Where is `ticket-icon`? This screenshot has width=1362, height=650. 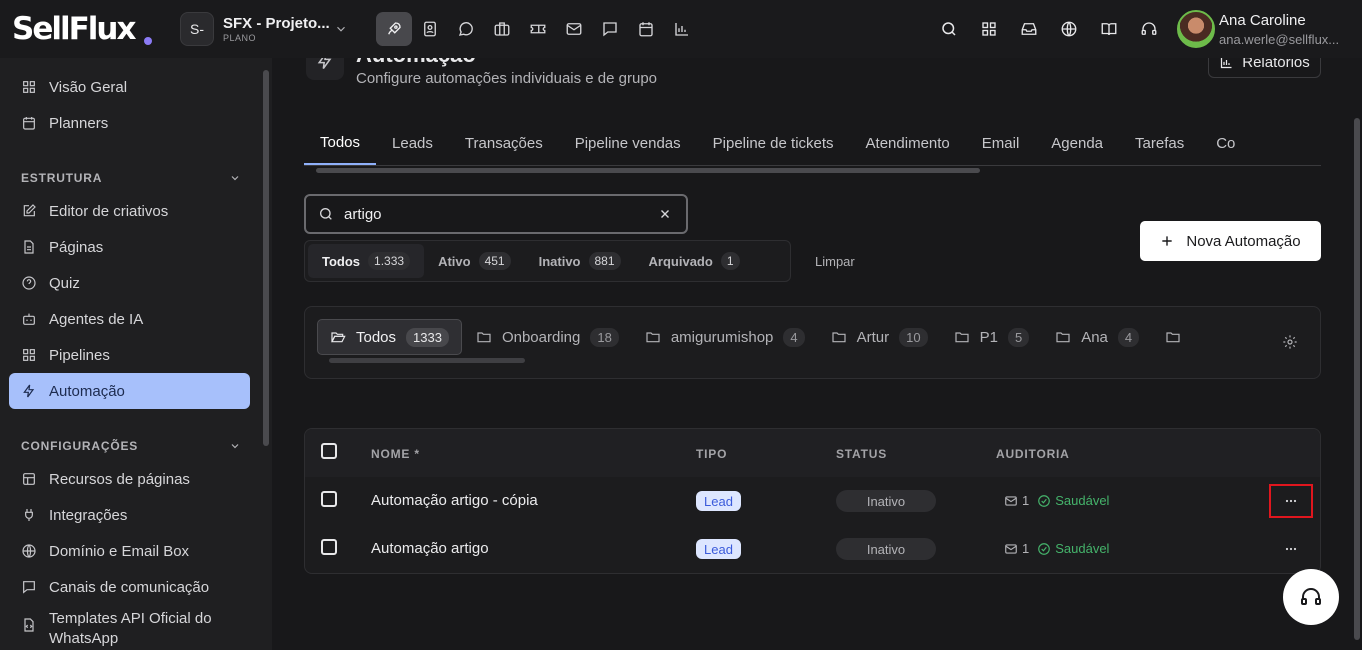
ticket-icon is located at coordinates (538, 29).